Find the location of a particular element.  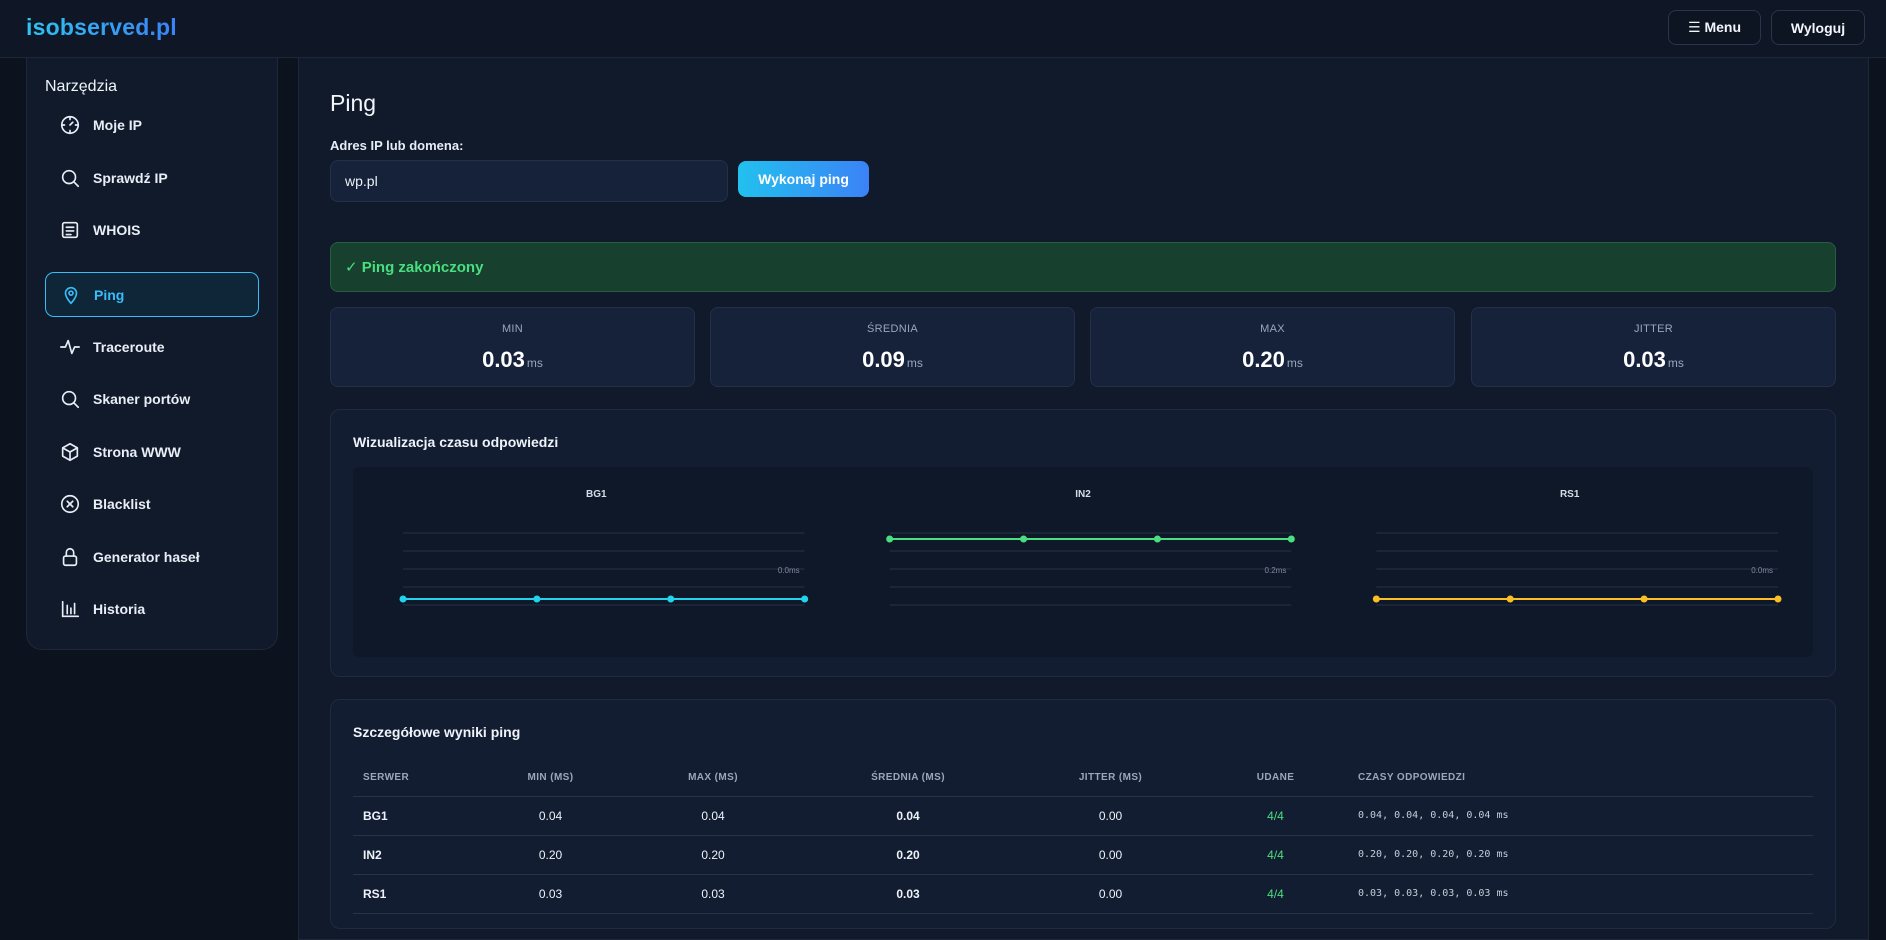

stat-card-max: MAX 0.20 ms is located at coordinates (1272, 347).